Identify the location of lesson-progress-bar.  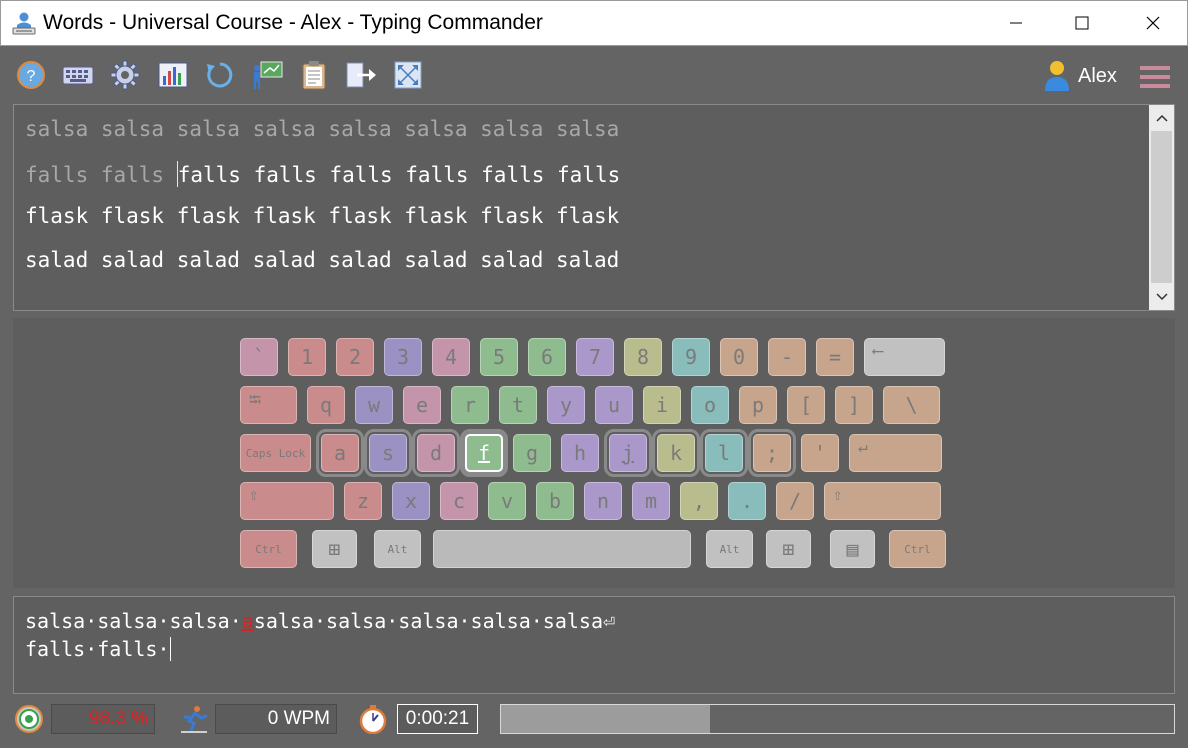
(837, 719).